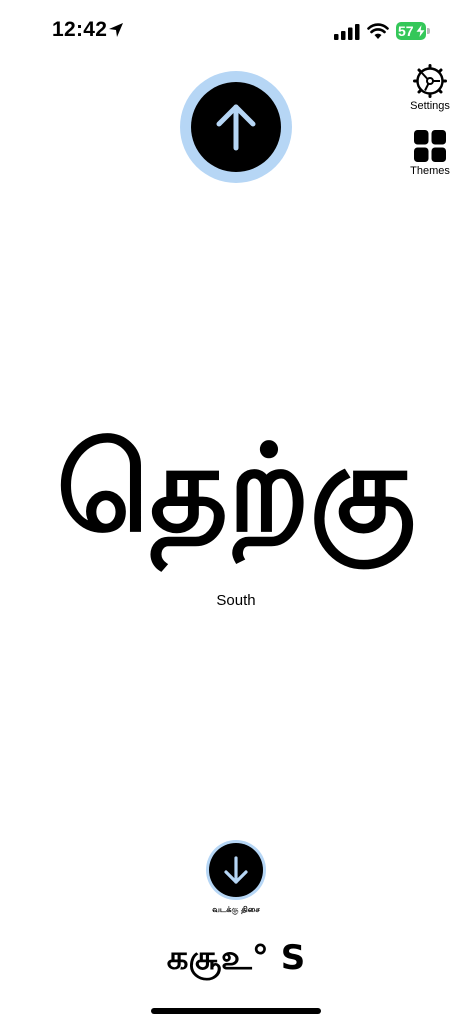  Describe the element at coordinates (80, 29) in the screenshot. I see `status-time: 12:42` at that location.